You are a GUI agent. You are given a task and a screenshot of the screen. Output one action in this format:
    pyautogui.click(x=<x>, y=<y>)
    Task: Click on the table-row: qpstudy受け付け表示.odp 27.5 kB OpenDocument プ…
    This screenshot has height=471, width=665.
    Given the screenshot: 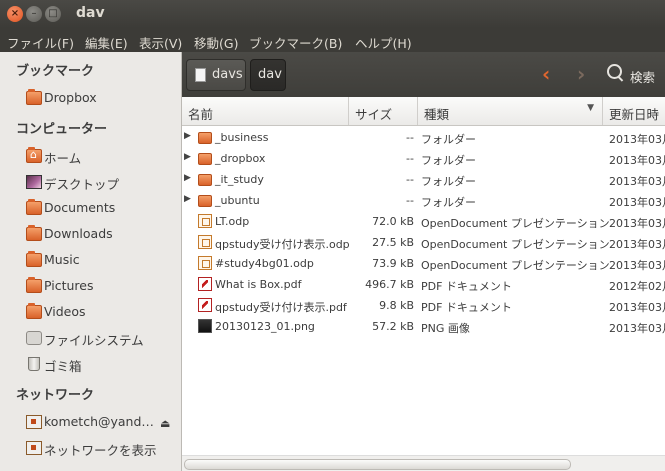 What is the action you would take?
    pyautogui.click(x=423, y=242)
    